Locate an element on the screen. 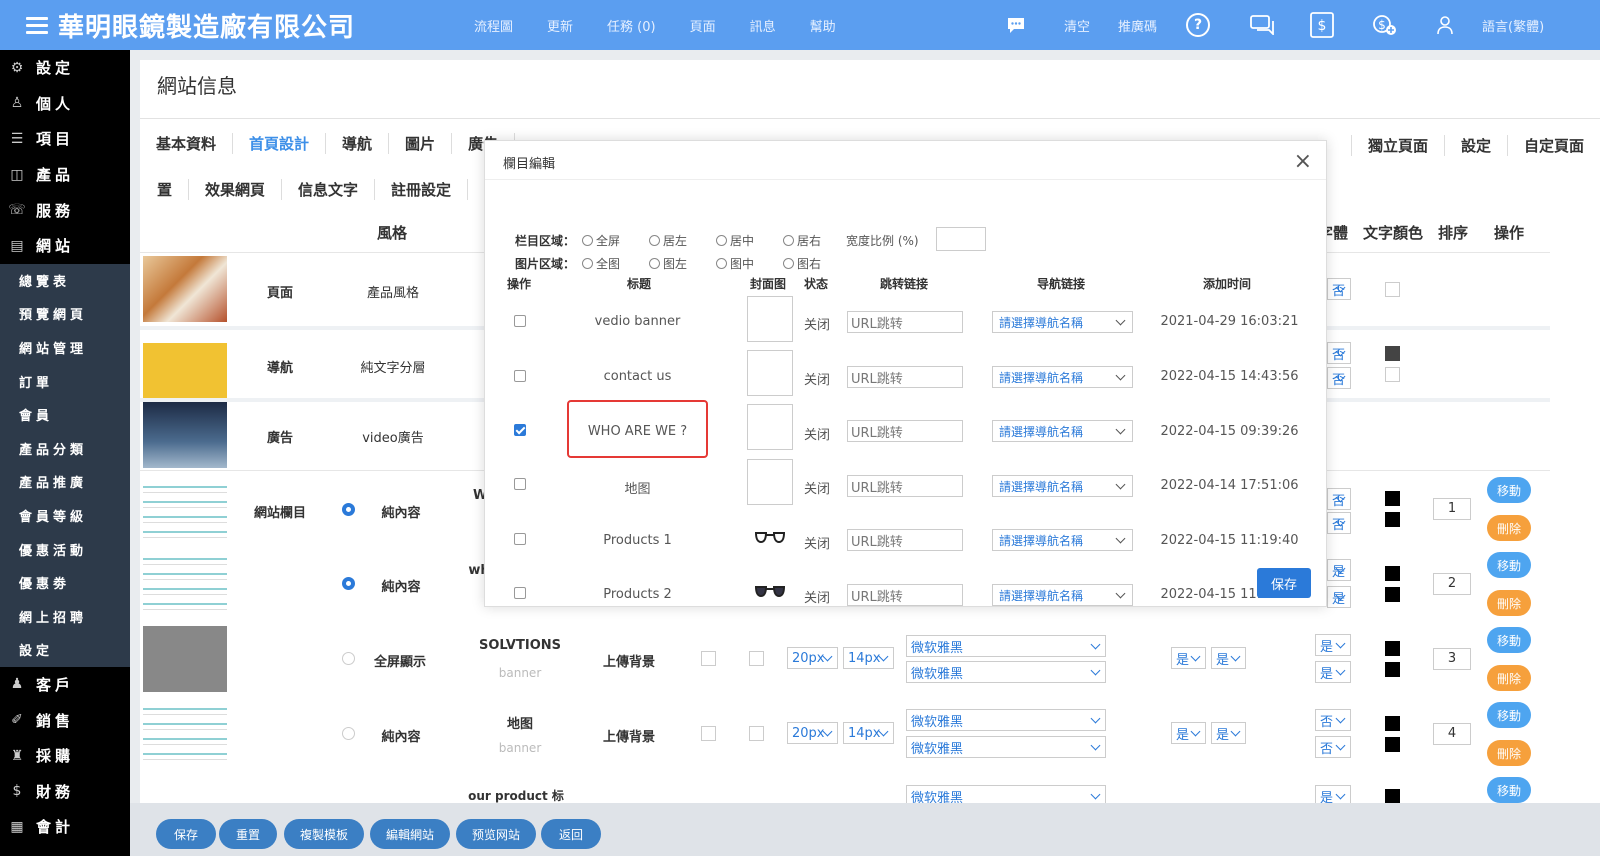 The height and width of the screenshot is (856, 1600). delete-button: 刪除 is located at coordinates (1509, 678).